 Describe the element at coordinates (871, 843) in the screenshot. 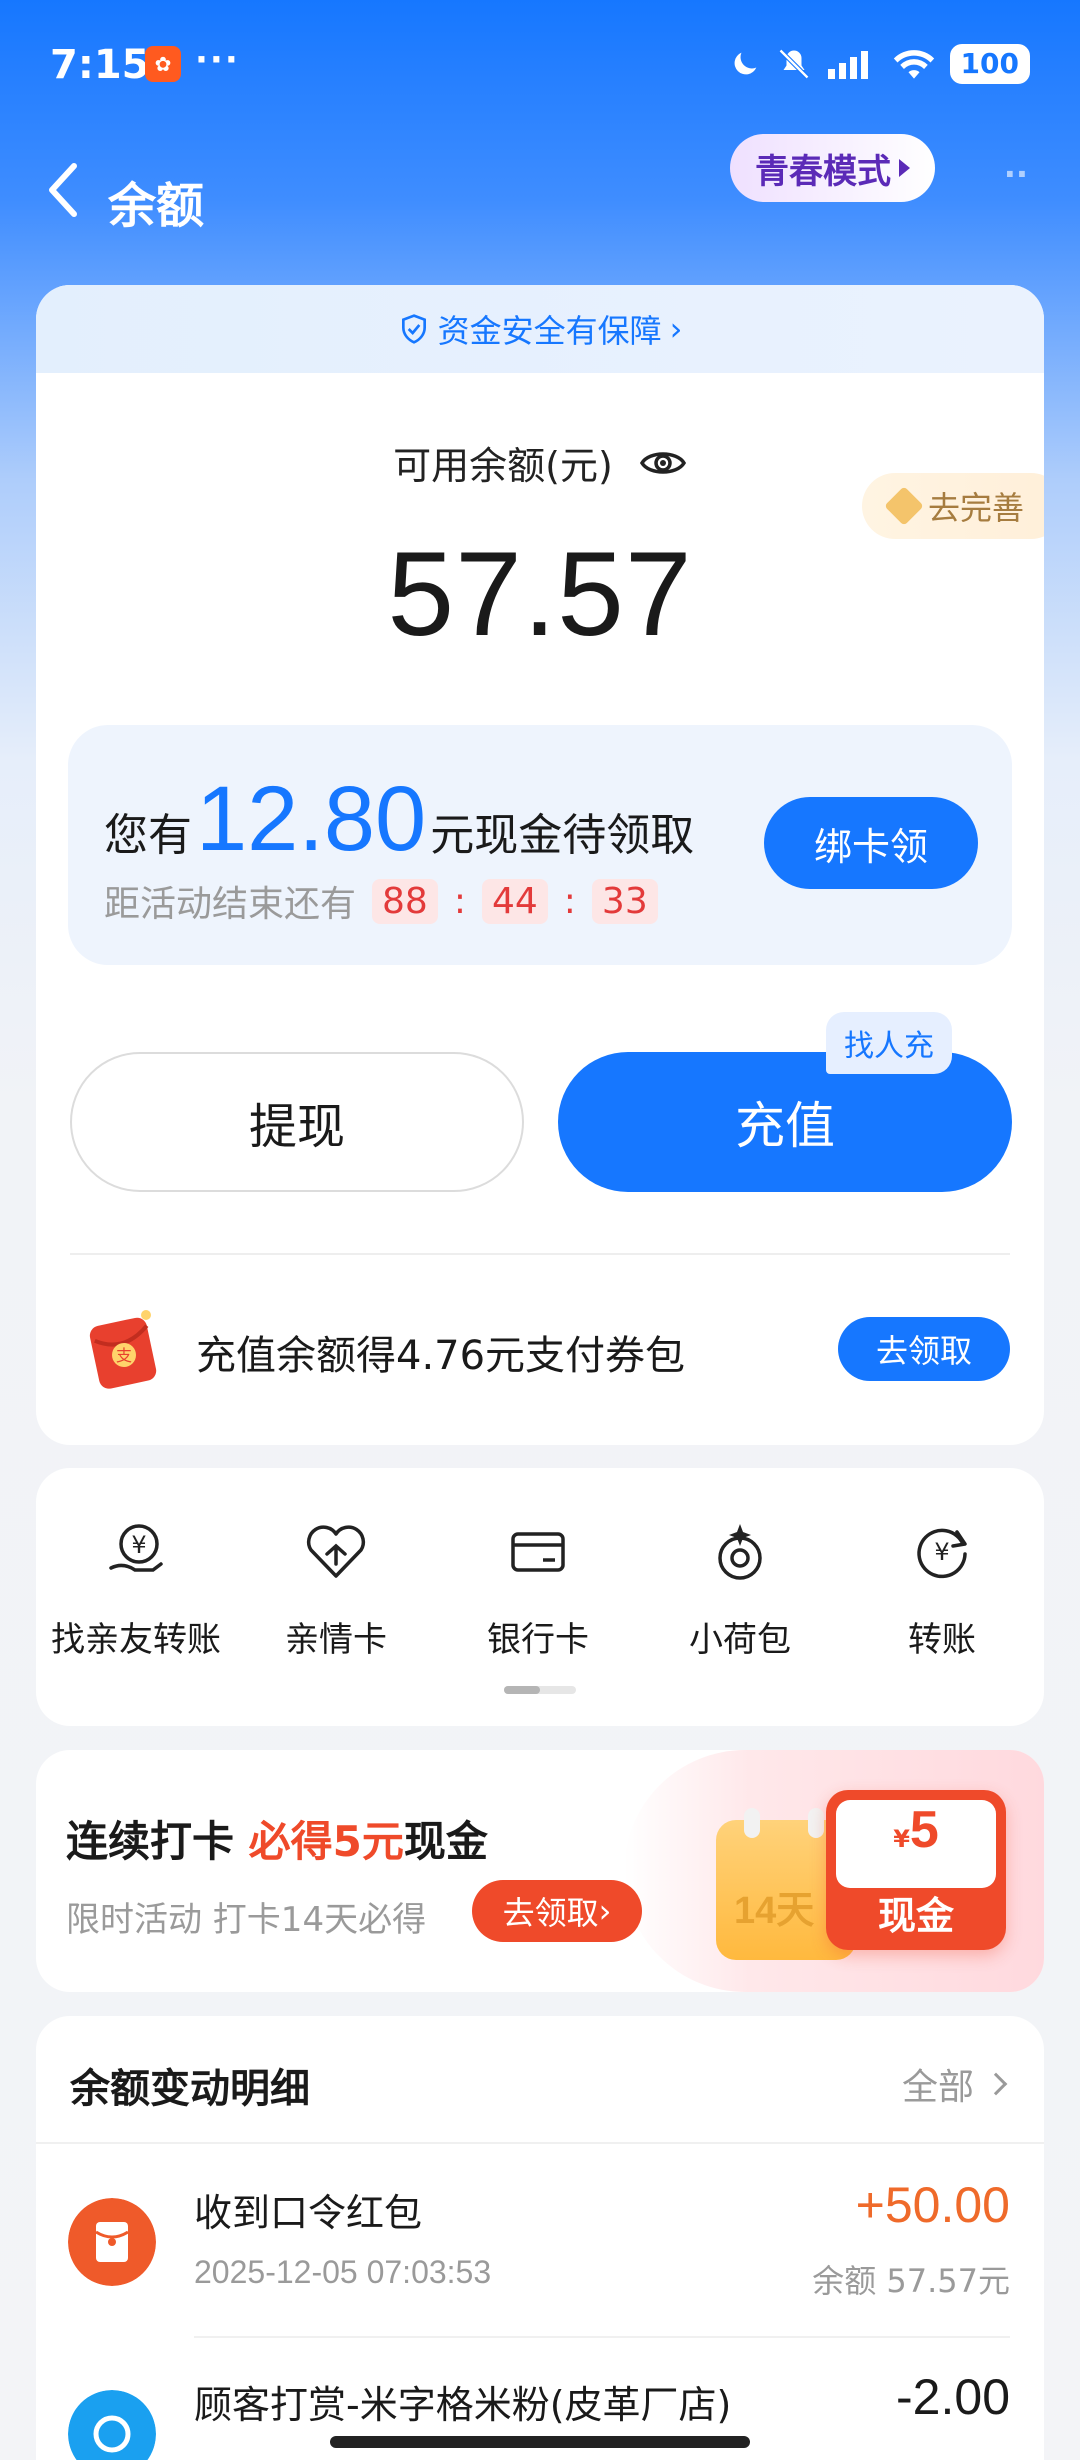

I see `bind-card-button: 绑卡领` at that location.